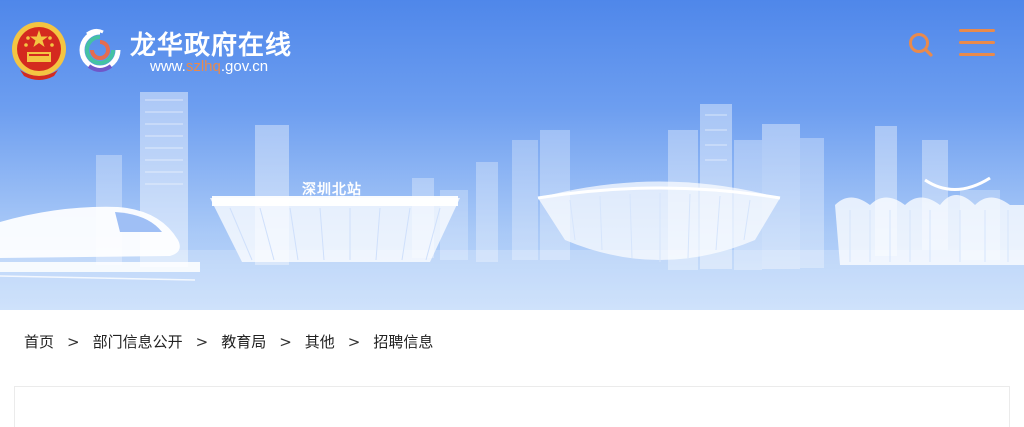 Image resolution: width=1024 pixels, height=427 pixels. Describe the element at coordinates (168, 66) in the screenshot. I see `site-url-prefix: www.` at that location.